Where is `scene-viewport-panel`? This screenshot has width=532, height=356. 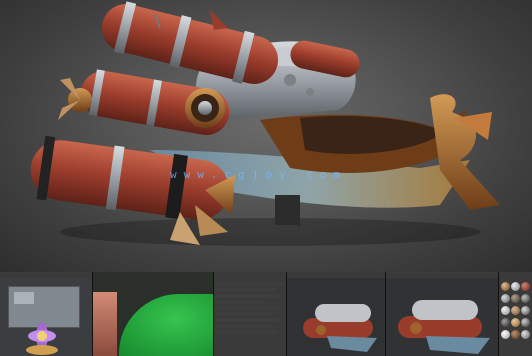 scene-viewport-panel is located at coordinates (46, 314).